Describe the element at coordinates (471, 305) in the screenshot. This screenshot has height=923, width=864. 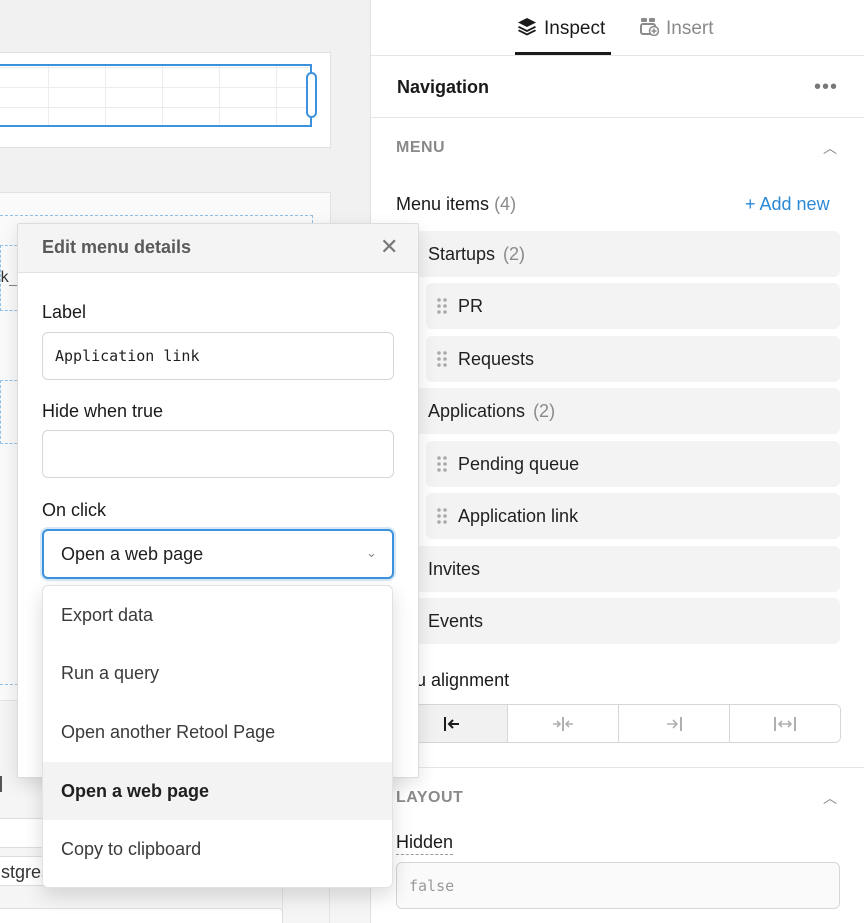
I see `menu-item-label: PR` at that location.